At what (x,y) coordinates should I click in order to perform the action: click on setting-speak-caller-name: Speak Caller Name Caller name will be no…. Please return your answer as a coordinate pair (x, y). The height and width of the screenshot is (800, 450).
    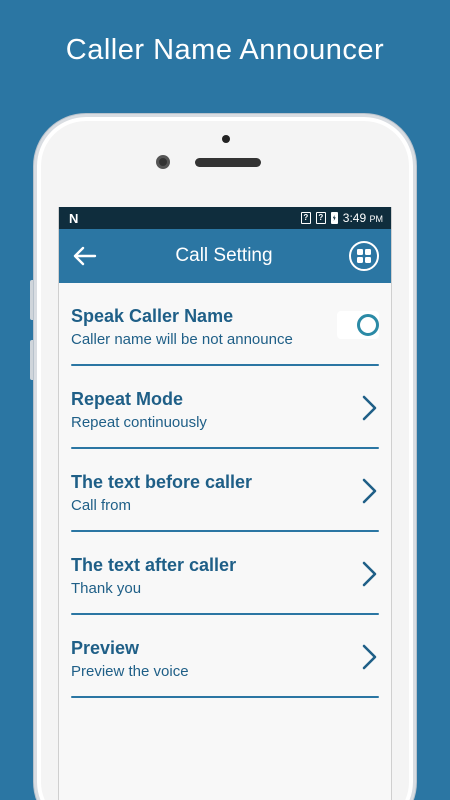
    Looking at the image, I should click on (225, 324).